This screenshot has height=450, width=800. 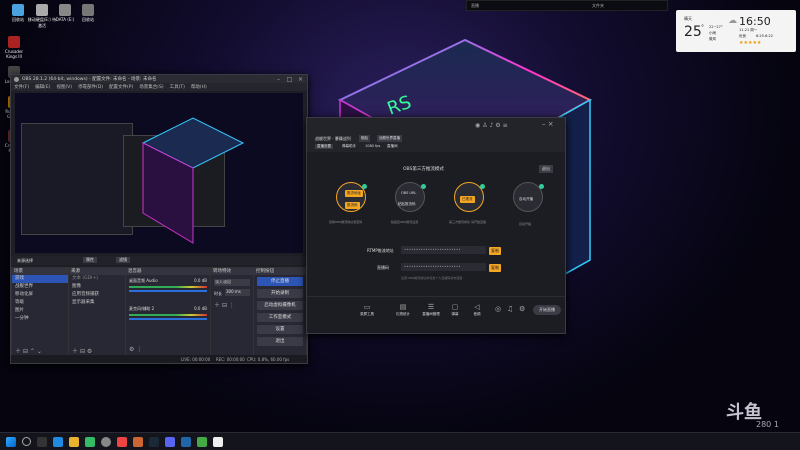 What do you see at coordinates (199, 87) in the screenshot?
I see `menu-help: 帮助(H)` at bounding box center [199, 87].